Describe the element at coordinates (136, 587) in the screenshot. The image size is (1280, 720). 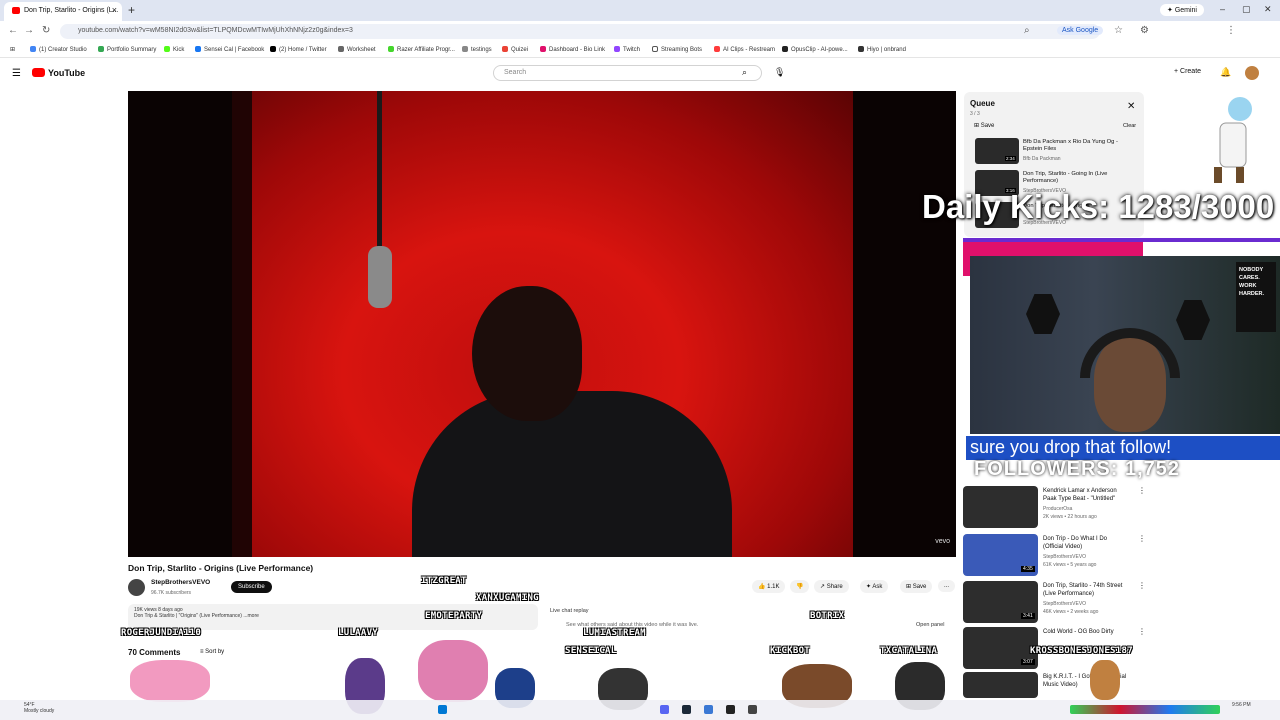
I see `channel-avatar` at that location.